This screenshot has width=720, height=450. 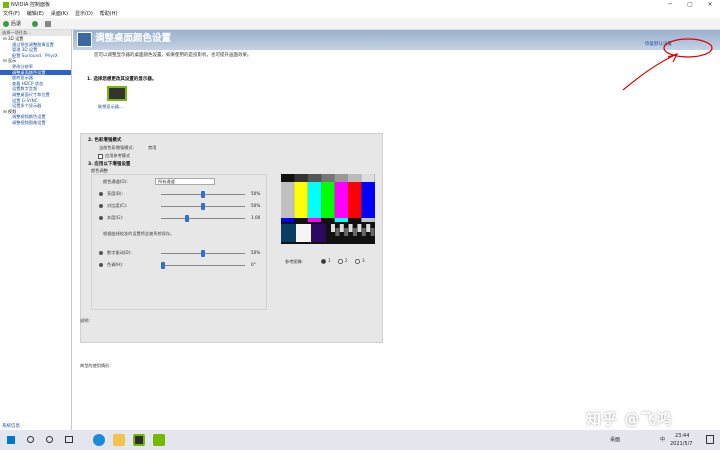 I want to click on menu-bar: 文件(F) 编辑(E) 桌面(K) 显示(D) 帮助(H), so click(x=360, y=14).